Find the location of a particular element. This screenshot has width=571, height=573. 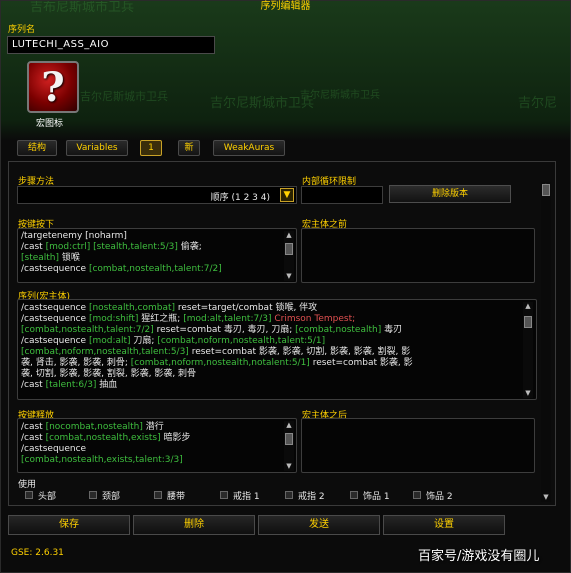

code-token: [nocombat,nostealth] is located at coordinates (94, 427).